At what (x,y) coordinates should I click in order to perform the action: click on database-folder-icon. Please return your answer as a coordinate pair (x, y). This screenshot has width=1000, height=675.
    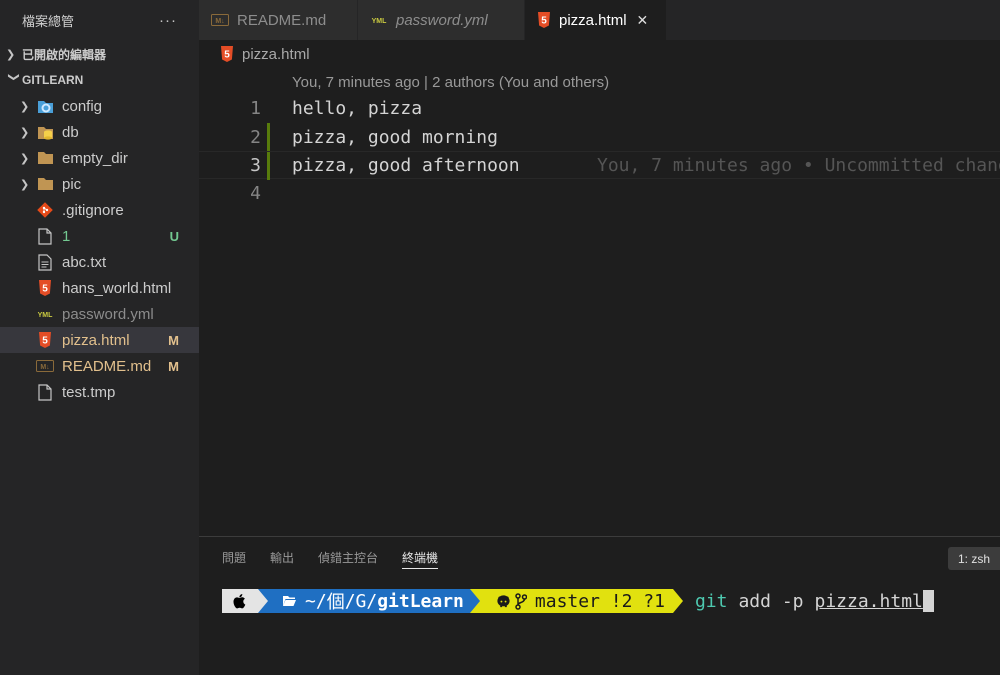
    Looking at the image, I should click on (45, 132).